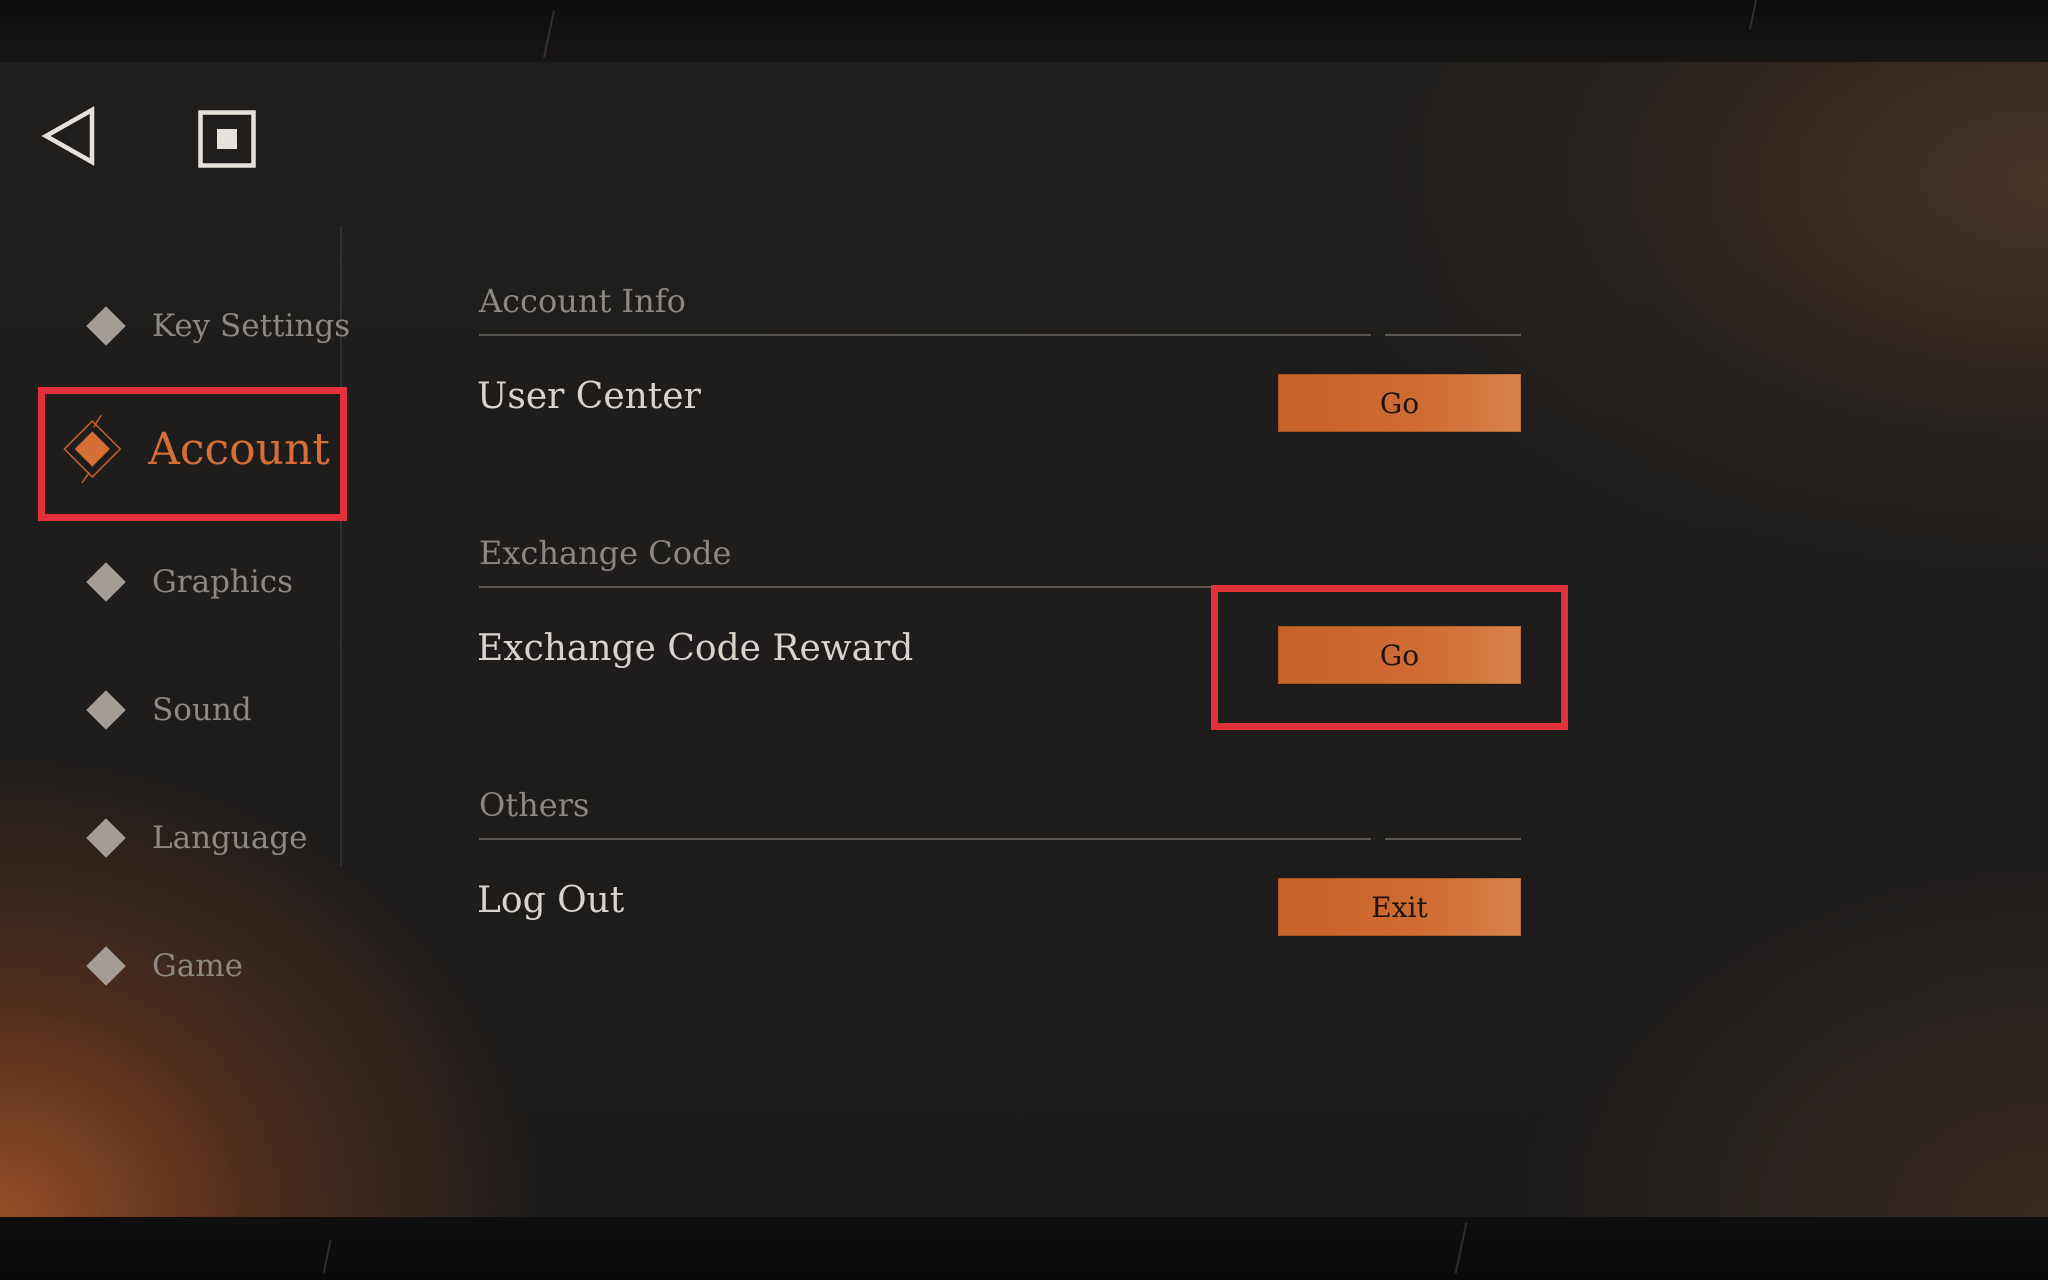  Describe the element at coordinates (1399, 655) in the screenshot. I see `exchange-code-go-button: Go` at that location.